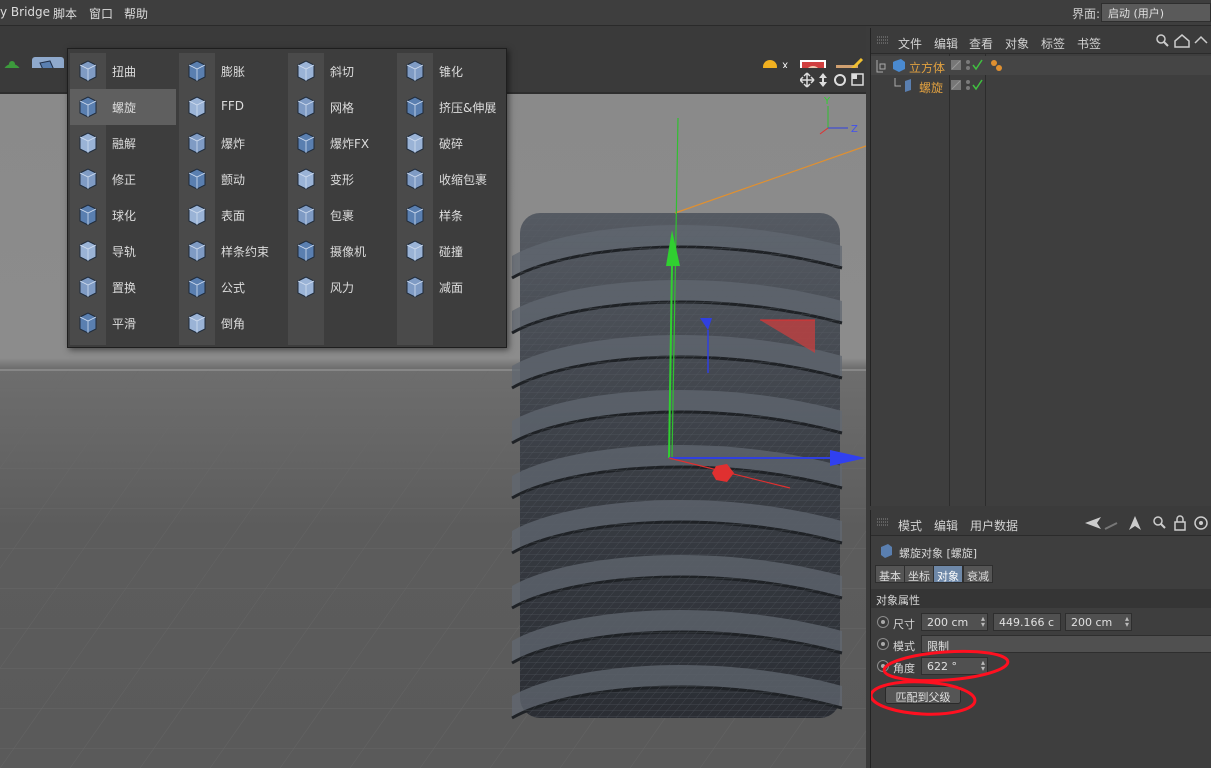  I want to click on camera-icon, so click(306, 251).